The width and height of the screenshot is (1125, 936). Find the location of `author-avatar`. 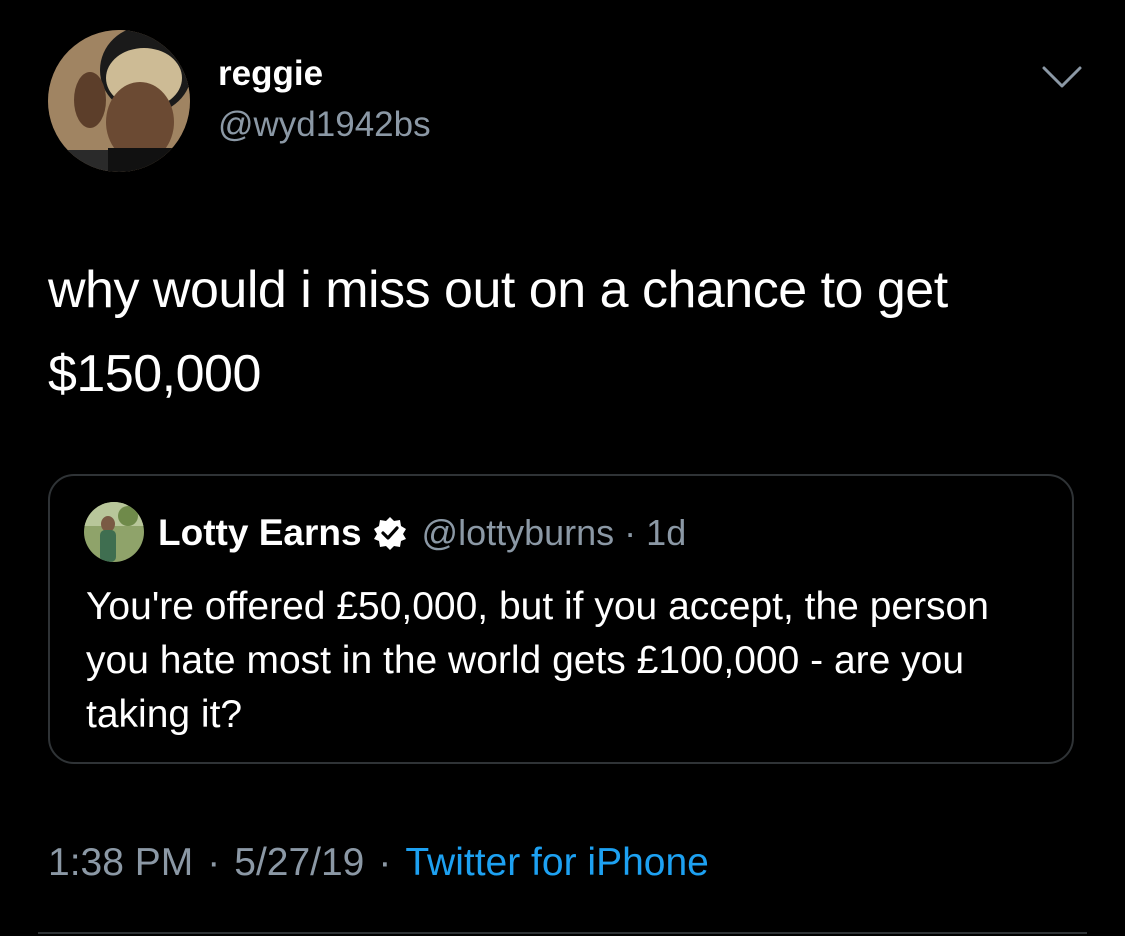

author-avatar is located at coordinates (119, 101).